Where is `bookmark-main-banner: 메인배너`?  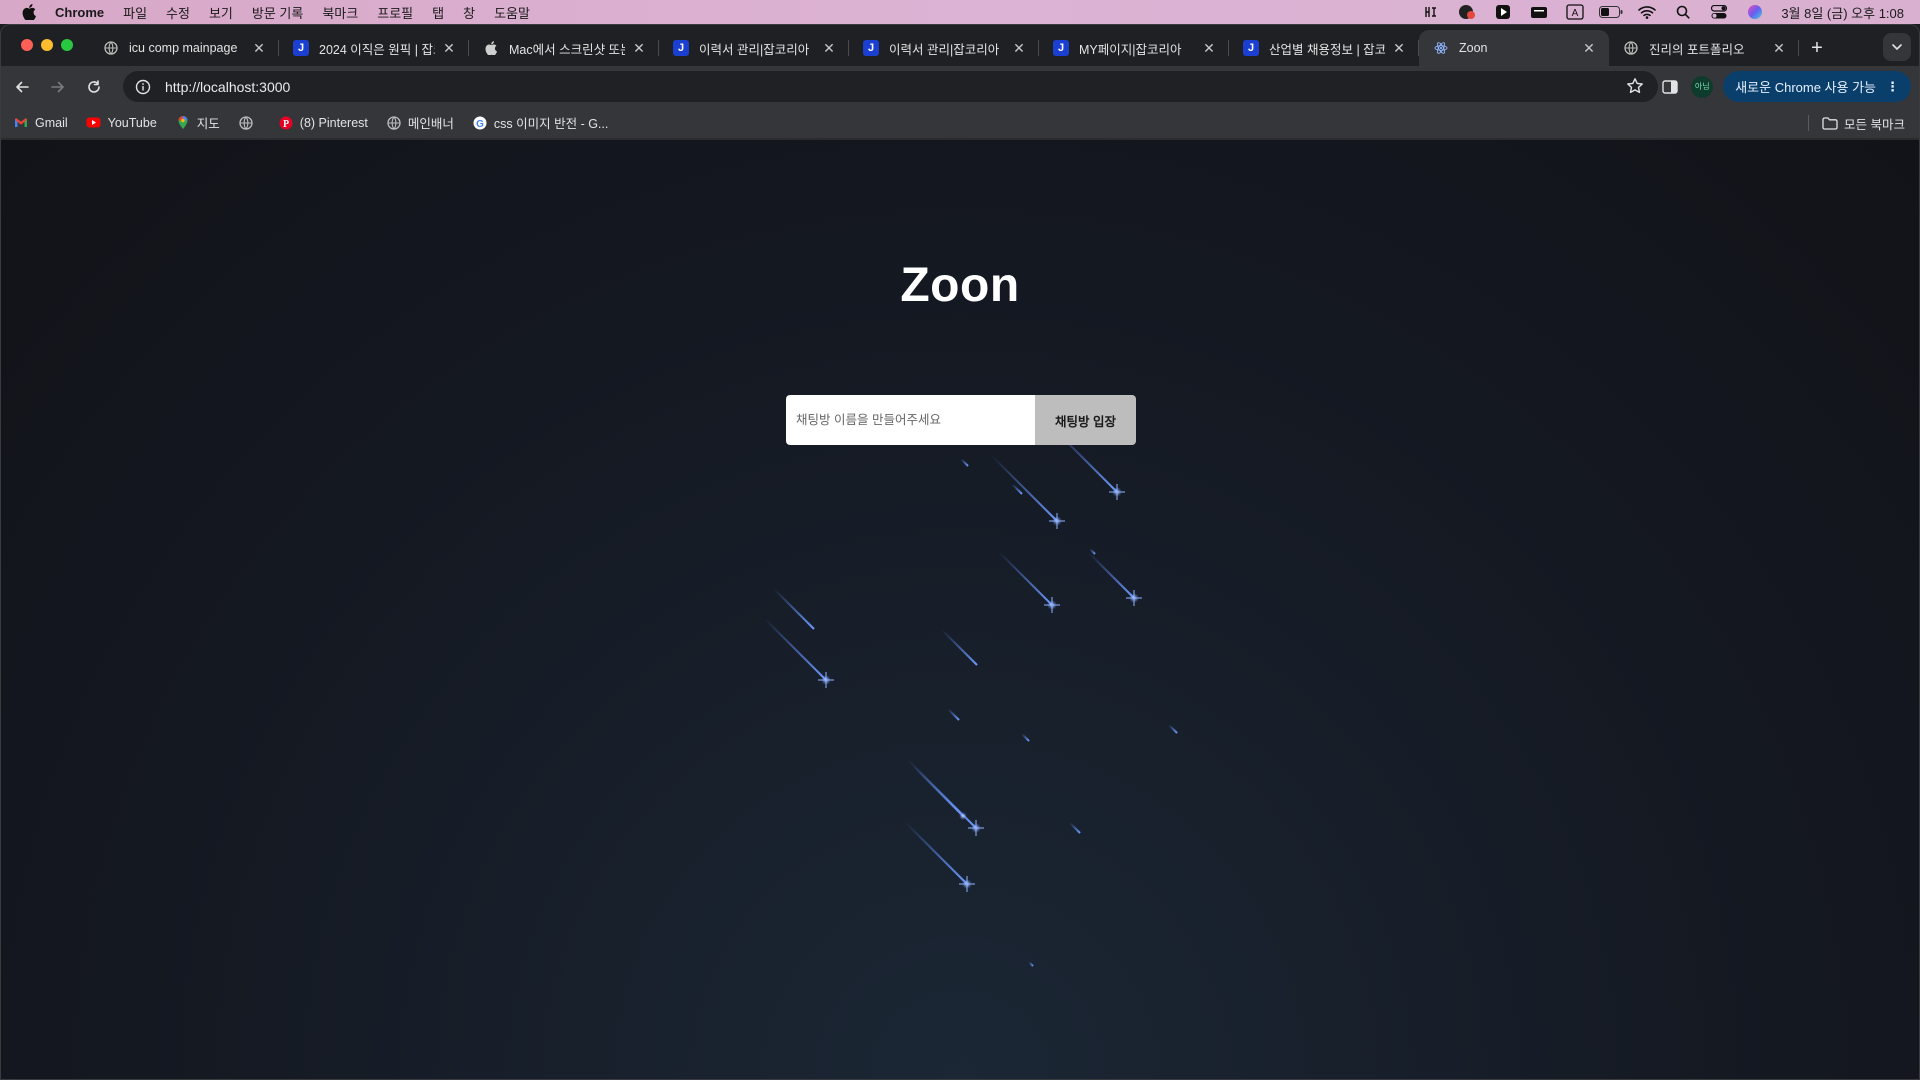
bookmark-main-banner: 메인배너 is located at coordinates (420, 122).